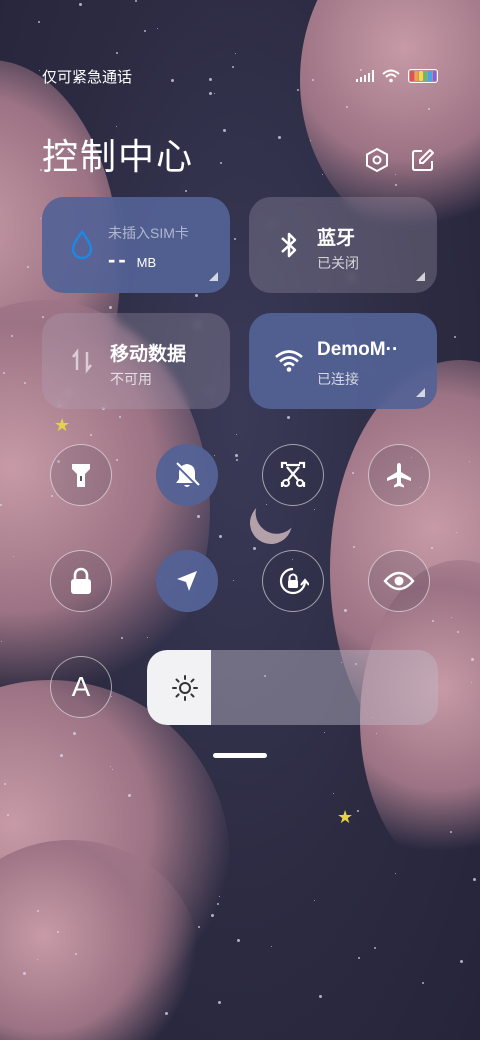 The width and height of the screenshot is (480, 1040). I want to click on lock-screen-toggle, so click(81, 581).